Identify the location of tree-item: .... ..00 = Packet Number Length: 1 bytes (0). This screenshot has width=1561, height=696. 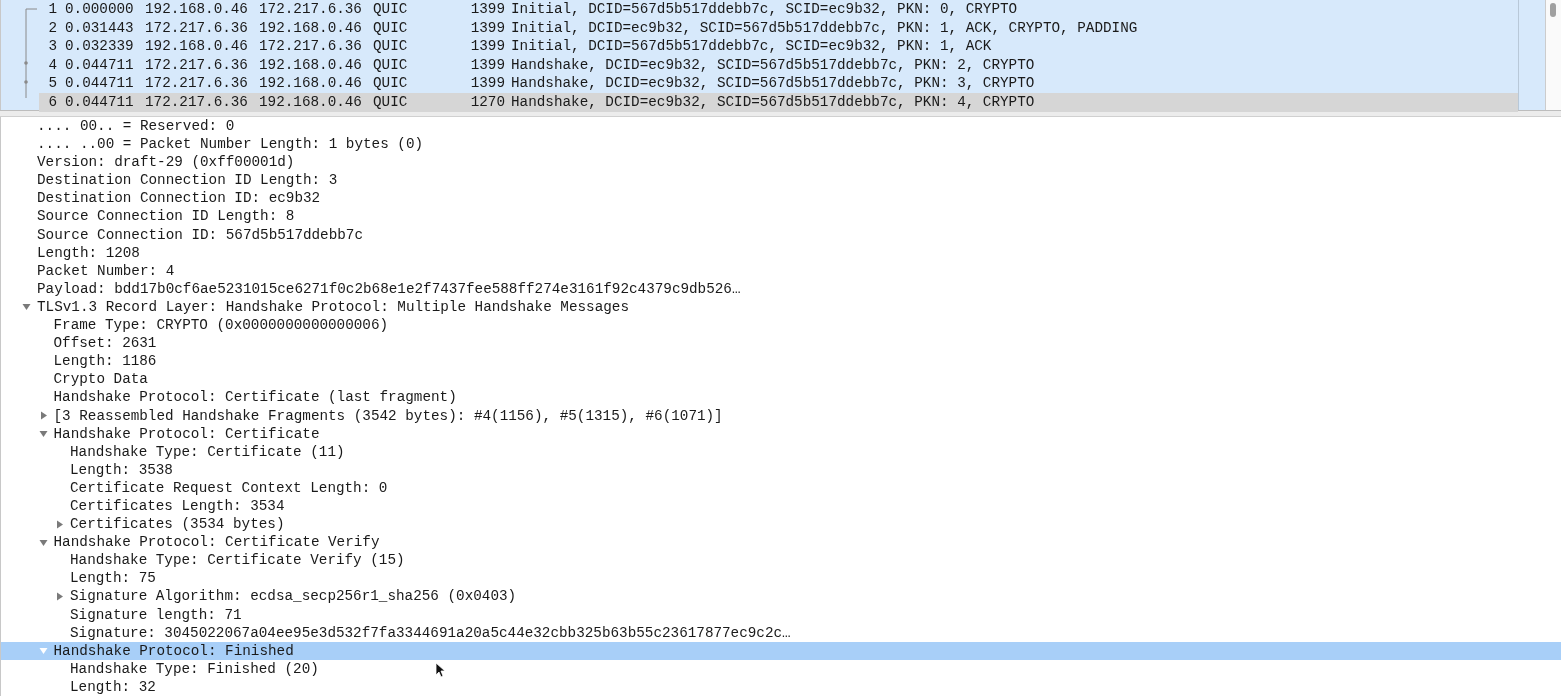
(781, 144).